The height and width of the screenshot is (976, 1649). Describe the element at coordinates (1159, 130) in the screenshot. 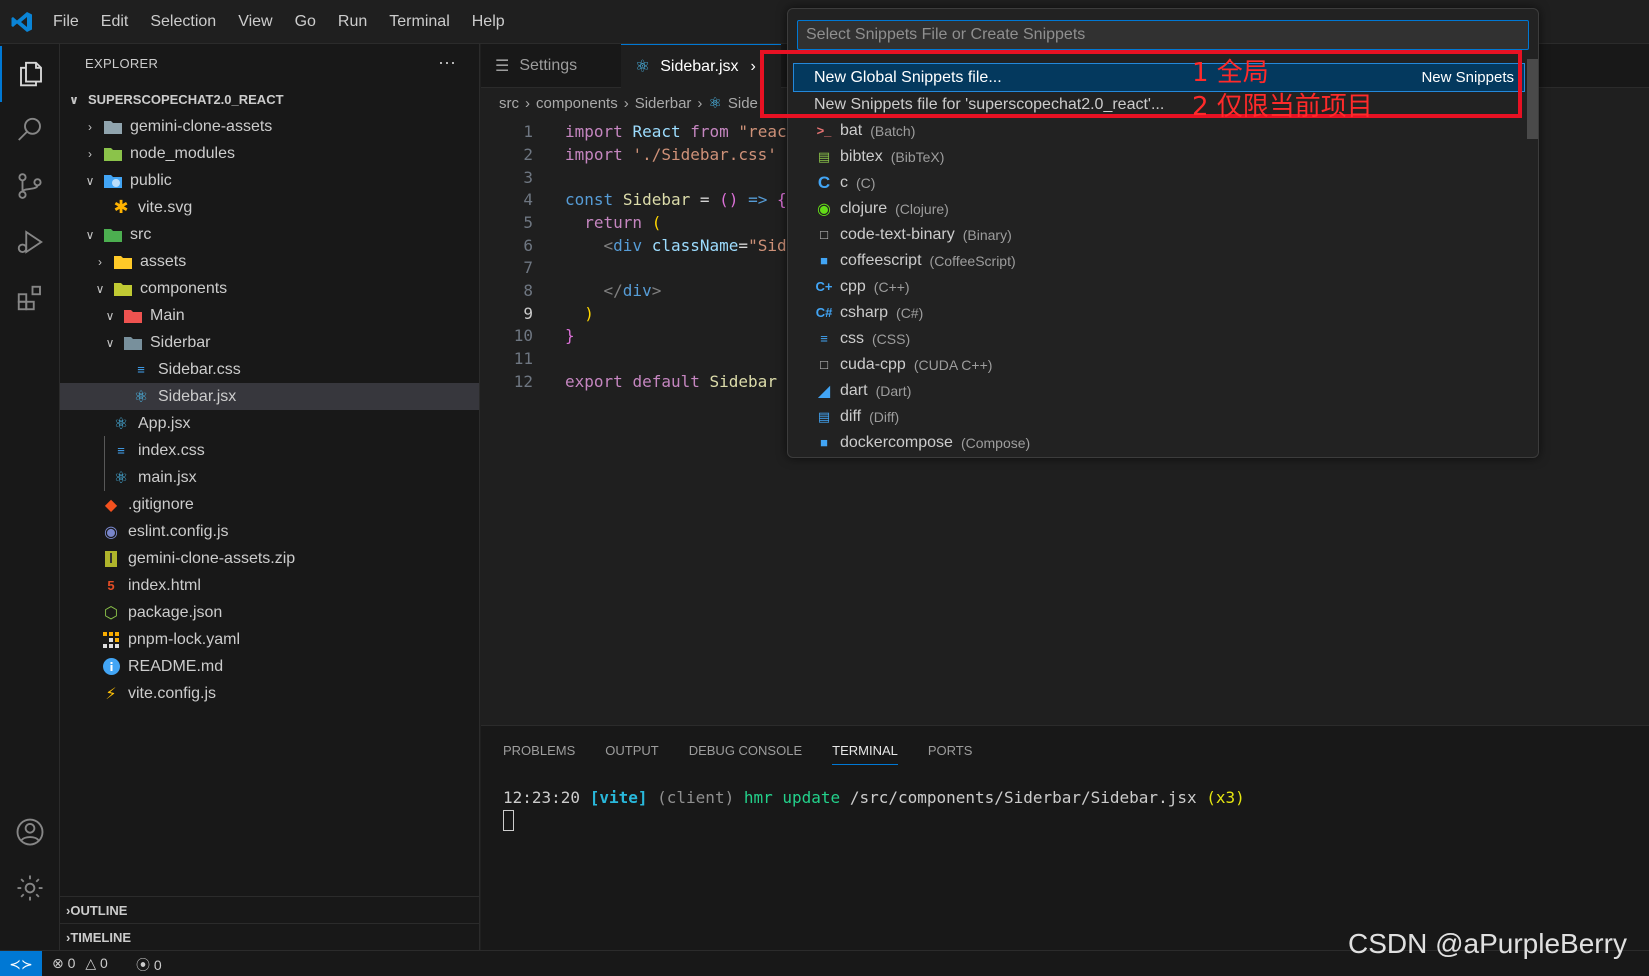

I see `language-item-bat: >_ bat (Batch)` at that location.